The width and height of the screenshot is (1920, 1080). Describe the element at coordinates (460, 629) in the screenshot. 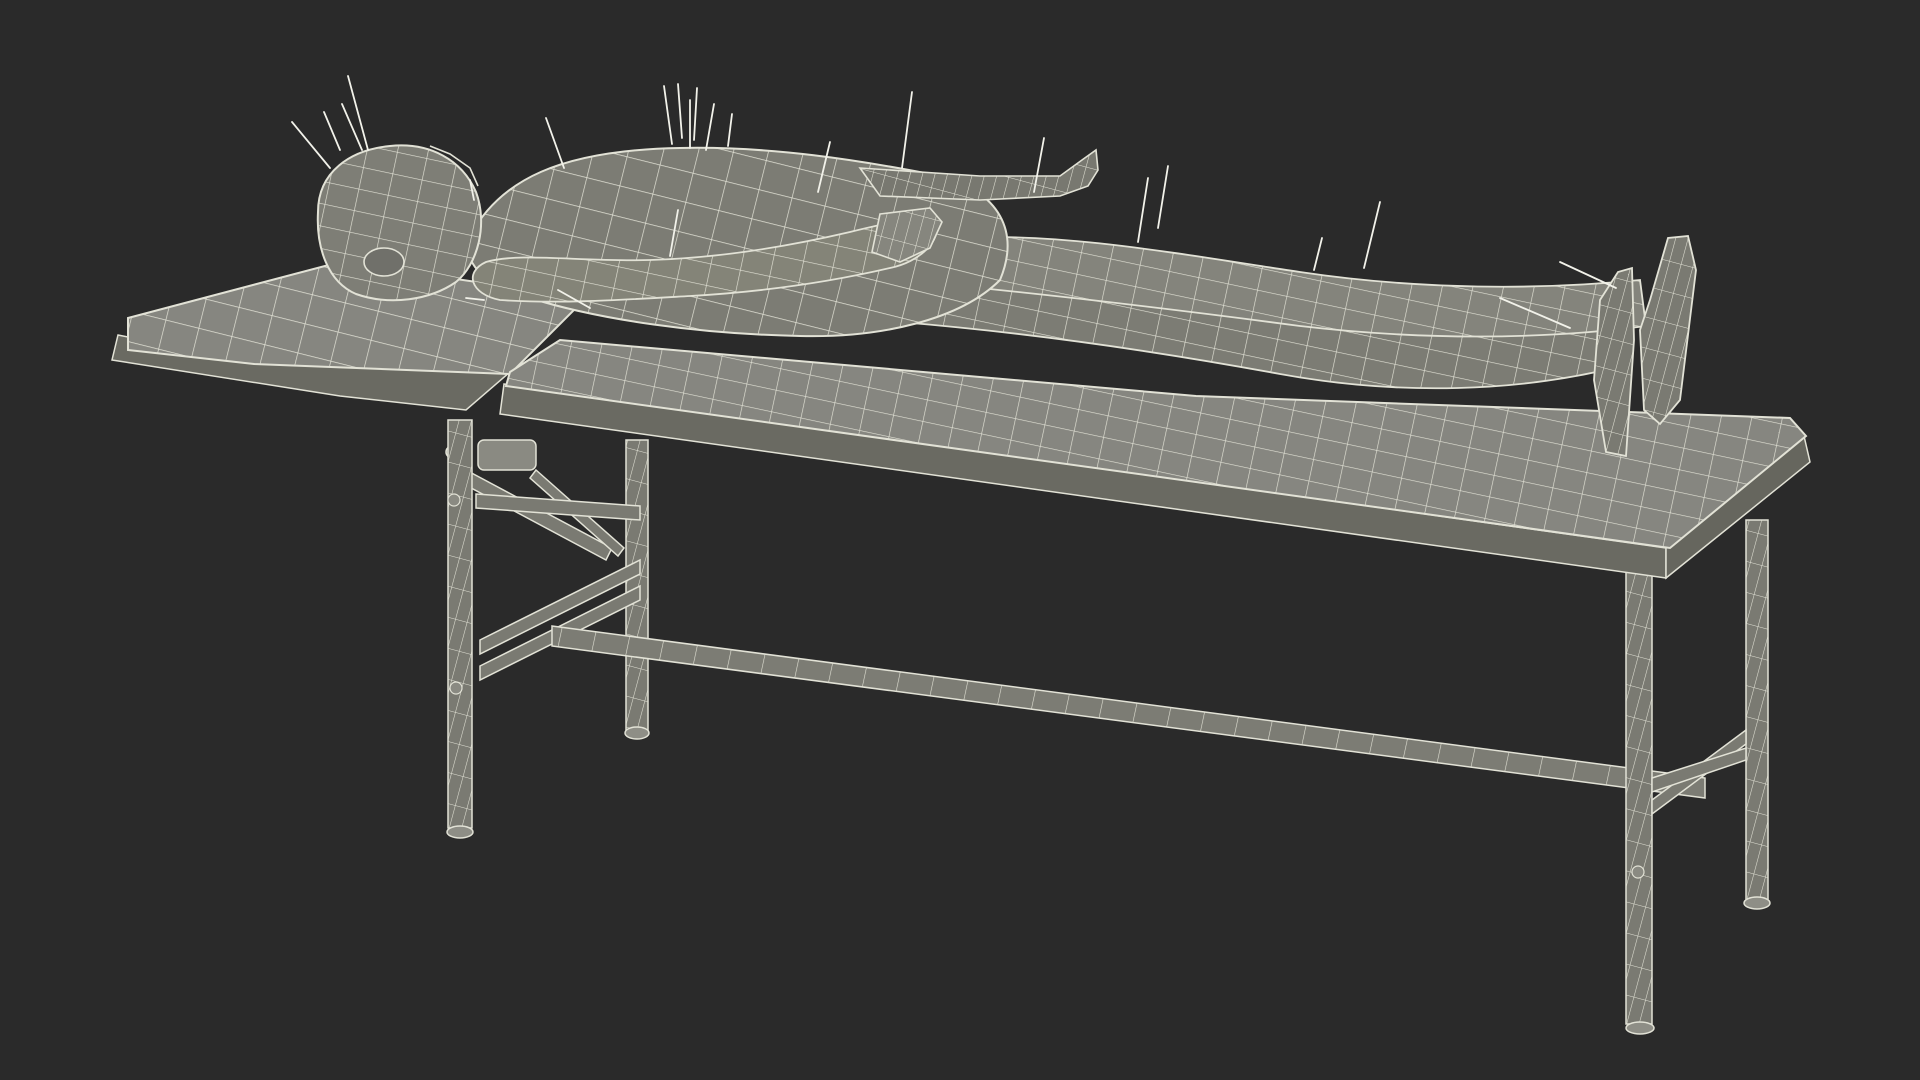

I see `table-leg-front-left` at that location.